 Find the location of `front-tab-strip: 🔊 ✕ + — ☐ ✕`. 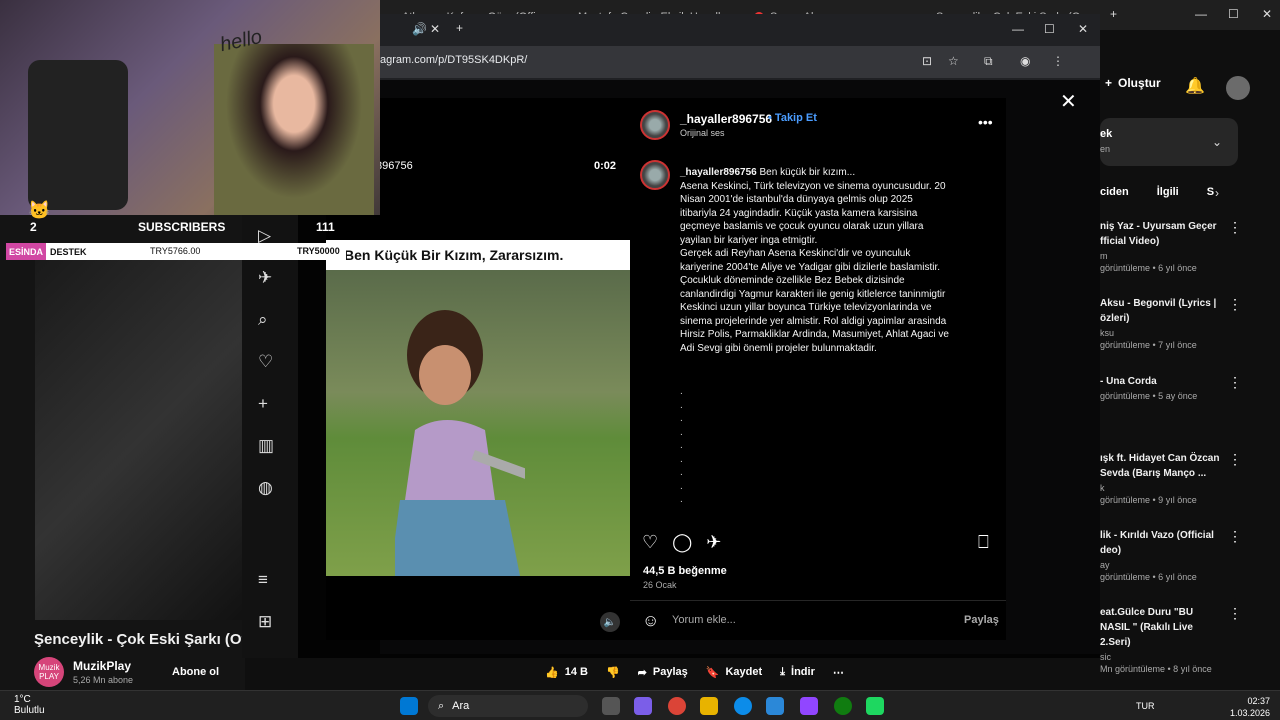

front-tab-strip: 🔊 ✕ + — ☐ ✕ is located at coordinates (740, 30).